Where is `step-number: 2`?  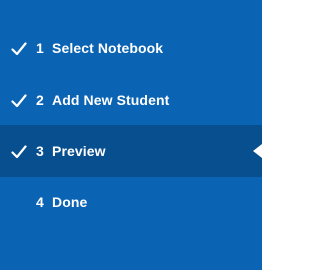 step-number: 2 is located at coordinates (40, 100).